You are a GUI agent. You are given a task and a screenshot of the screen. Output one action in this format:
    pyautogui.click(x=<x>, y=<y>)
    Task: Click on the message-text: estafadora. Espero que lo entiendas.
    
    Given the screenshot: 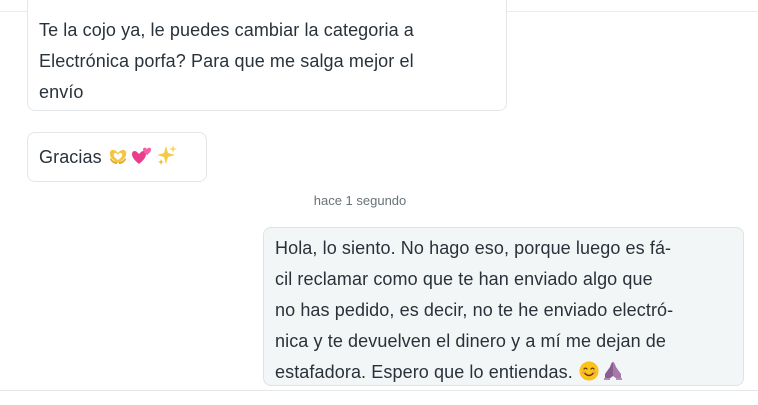 What is the action you would take?
    pyautogui.click(x=424, y=372)
    